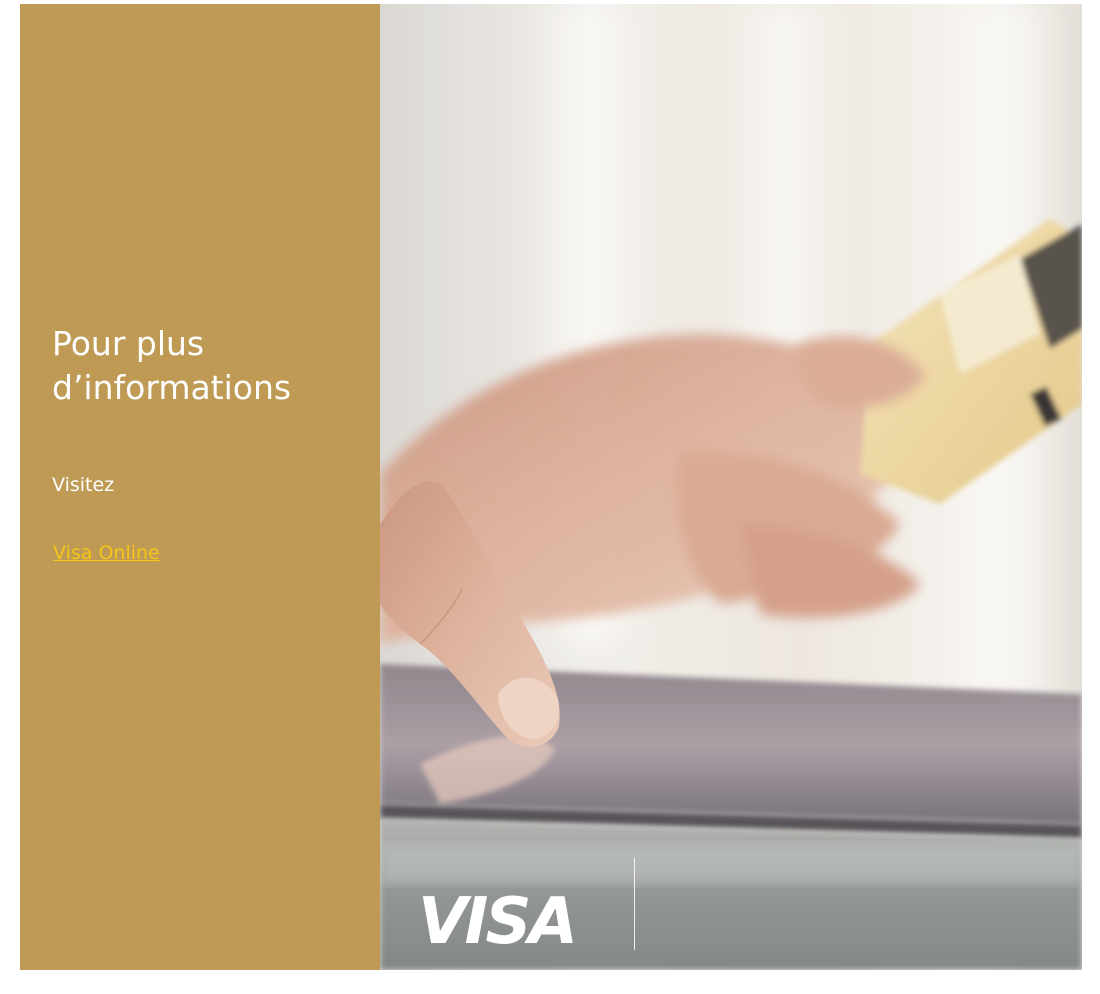 The image size is (1100, 994). Describe the element at coordinates (128, 343) in the screenshot. I see `info-heading-line1: Pour plus` at that location.